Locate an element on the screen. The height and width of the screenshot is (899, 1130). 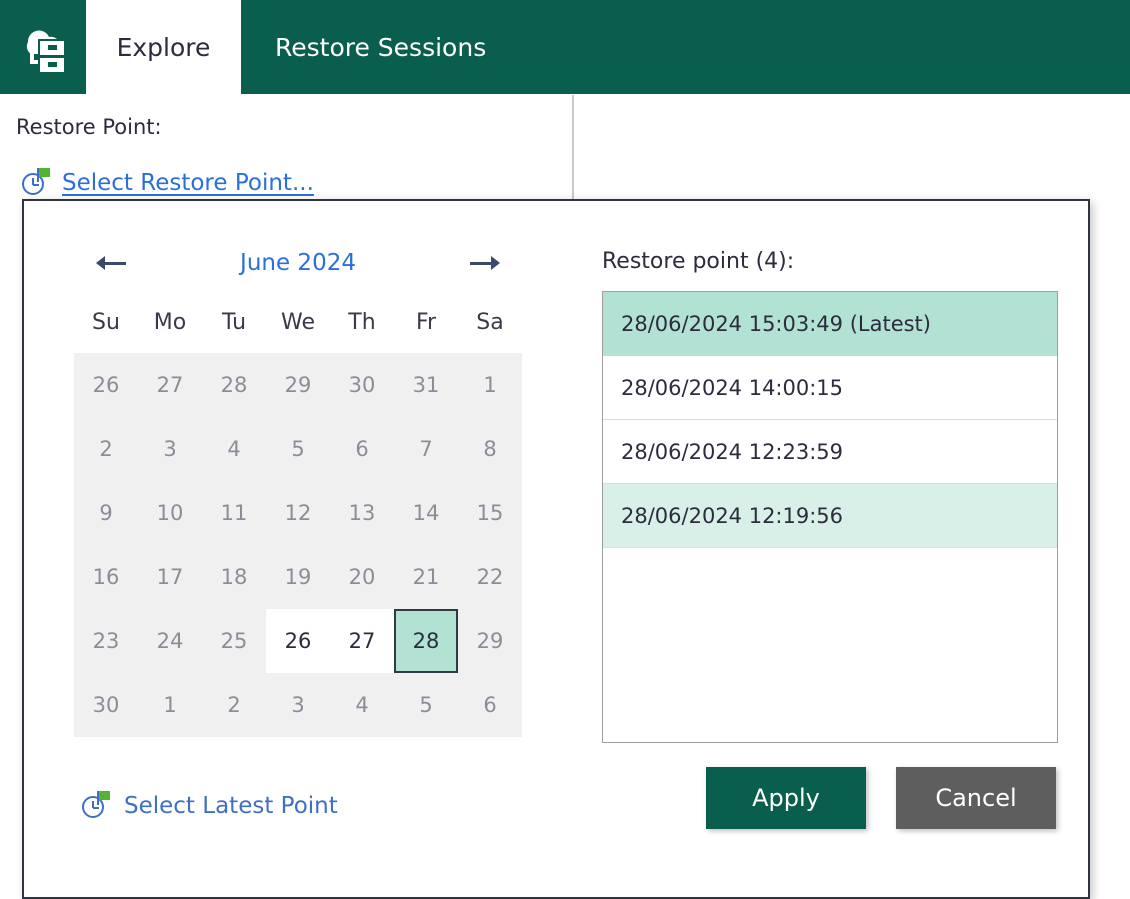
calendar-day-cell: 21 is located at coordinates (426, 577).